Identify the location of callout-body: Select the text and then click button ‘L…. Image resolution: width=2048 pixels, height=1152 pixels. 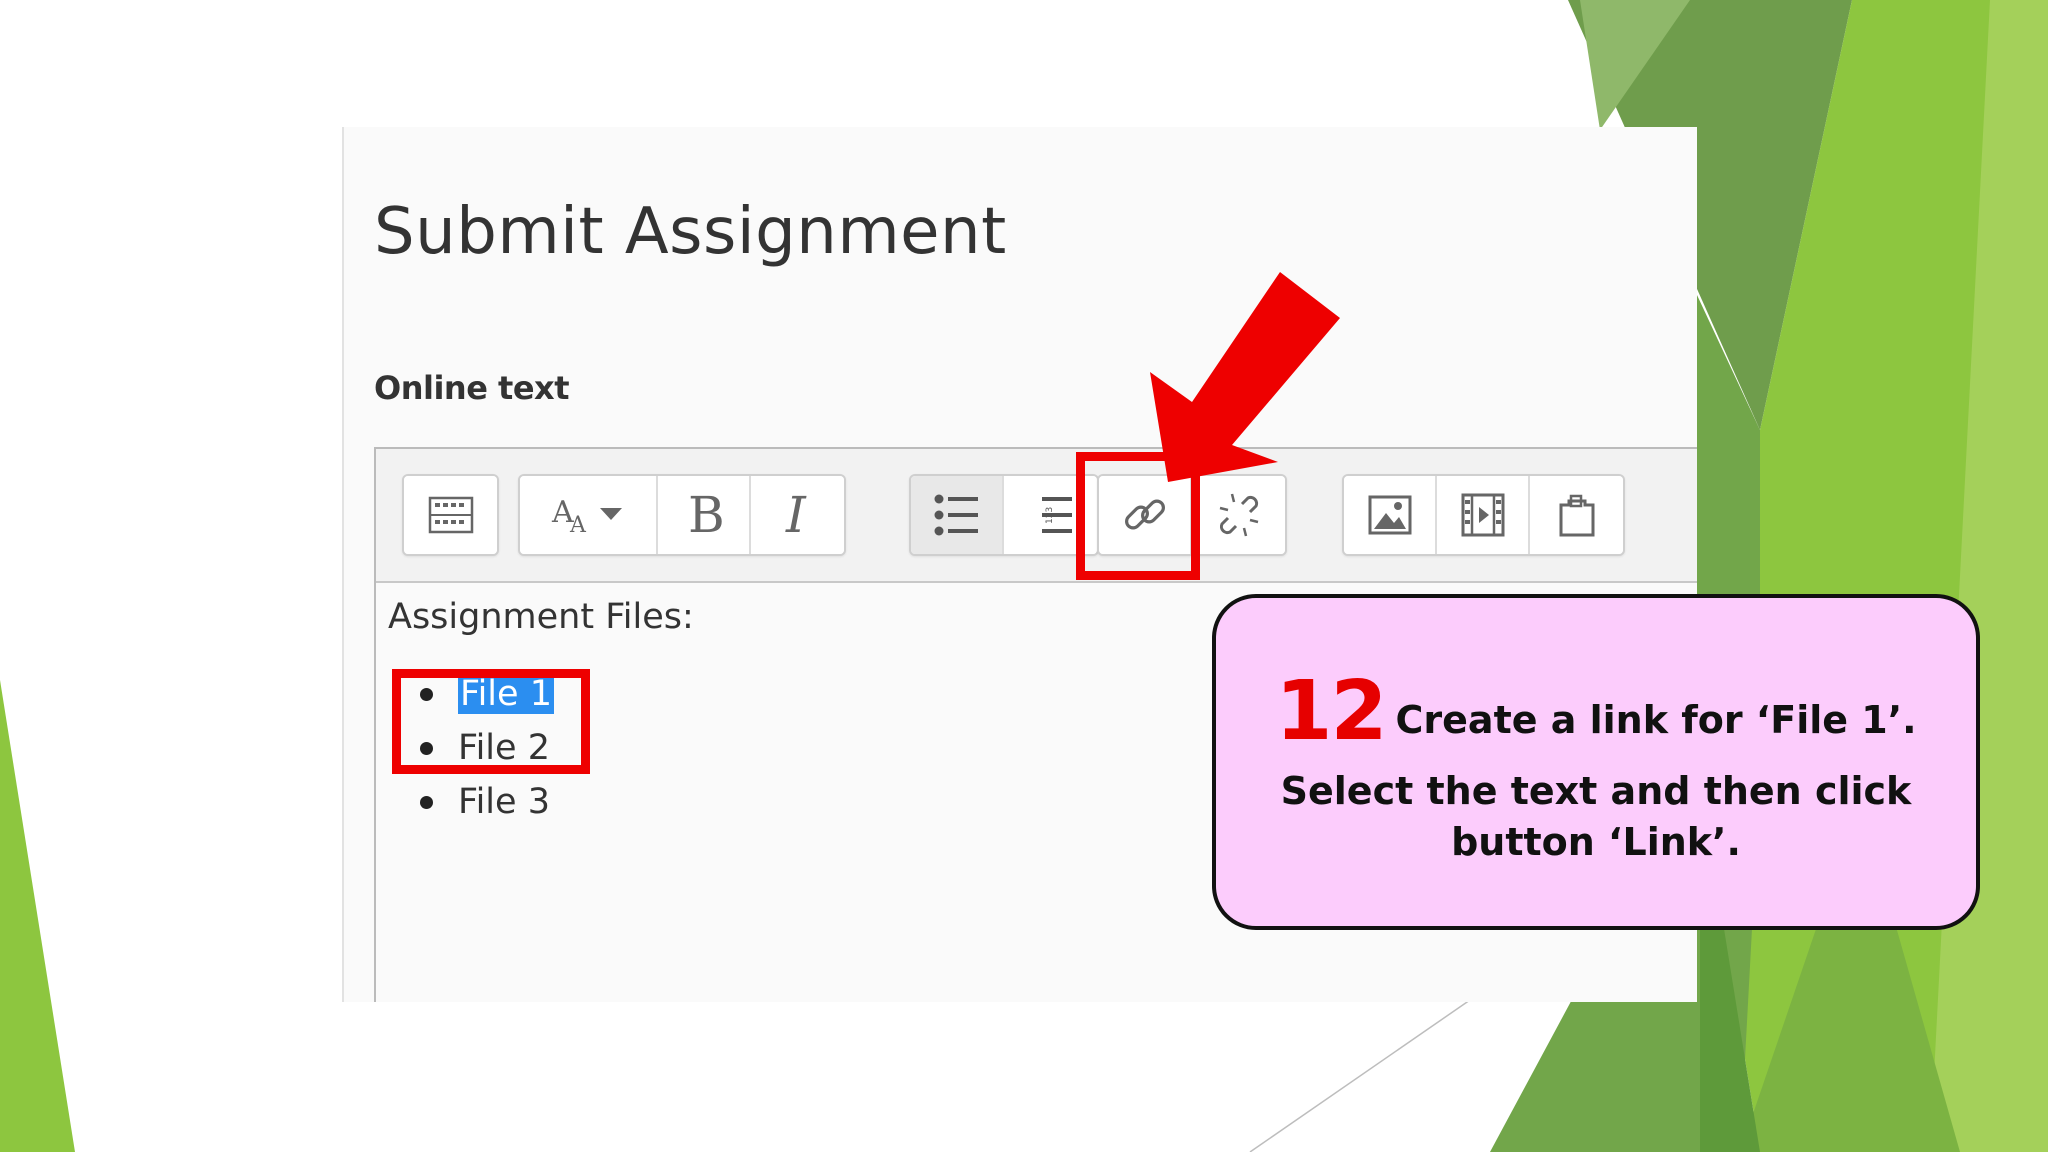
(1596, 817).